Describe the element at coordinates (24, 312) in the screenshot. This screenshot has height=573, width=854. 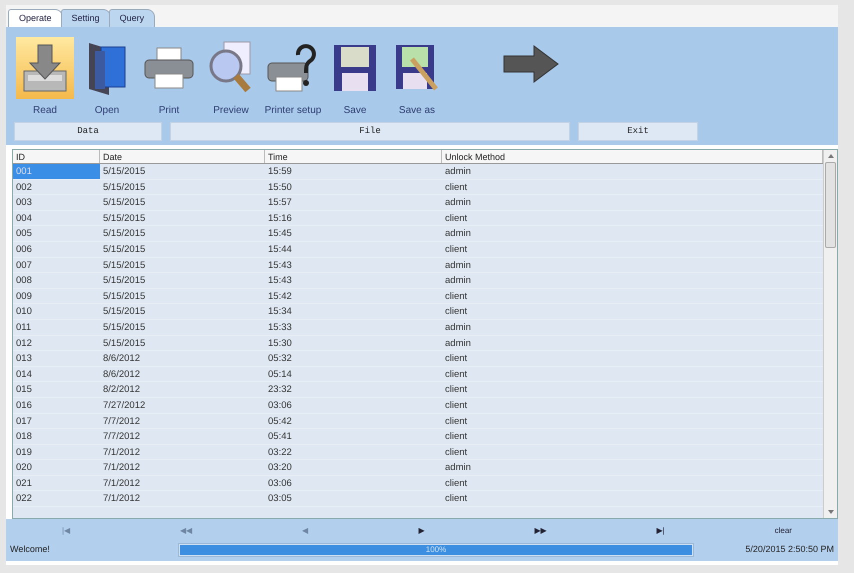
I see `table-cell-text: 010` at that location.